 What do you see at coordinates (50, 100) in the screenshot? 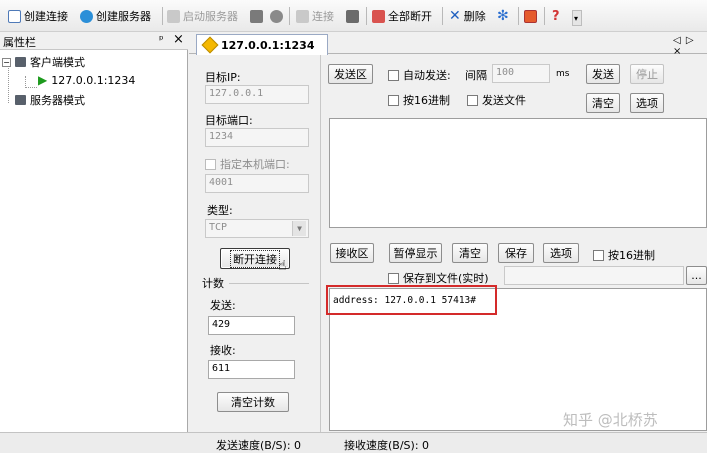
I see `tree-item-server-mode: 服务器模式` at bounding box center [50, 100].